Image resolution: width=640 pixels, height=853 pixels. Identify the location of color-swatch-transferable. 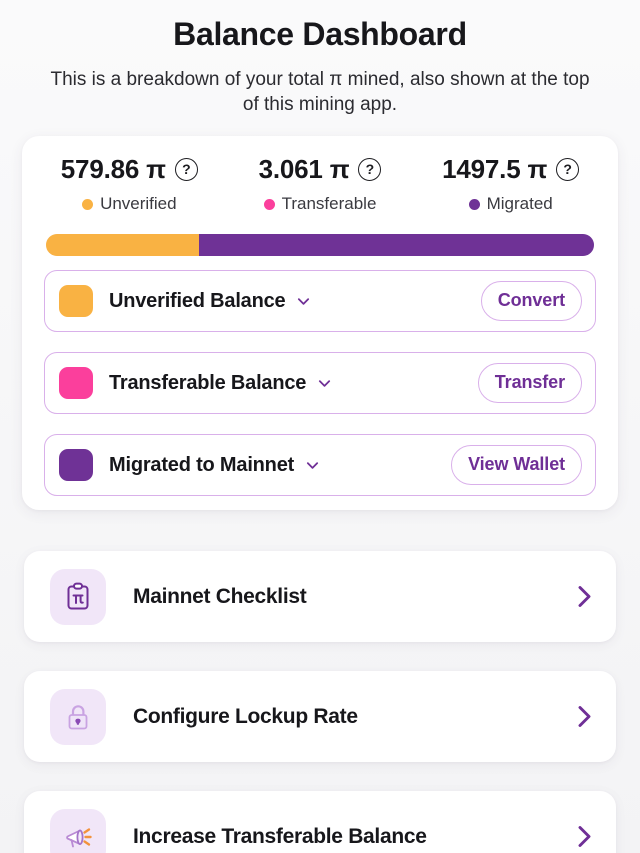
(76, 383).